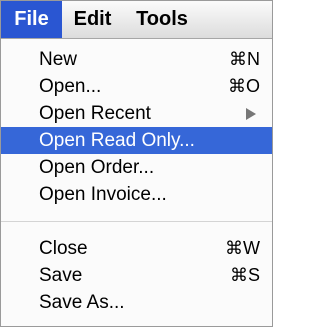 This screenshot has height=327, width=320. I want to click on menu-item-save: Save ⌘S, so click(136, 275).